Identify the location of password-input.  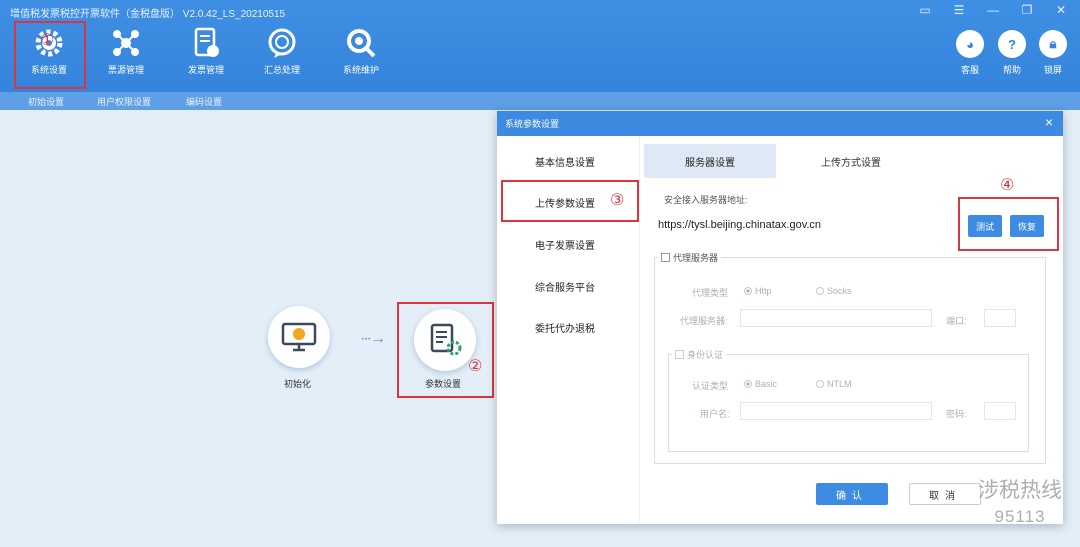
(1000, 411).